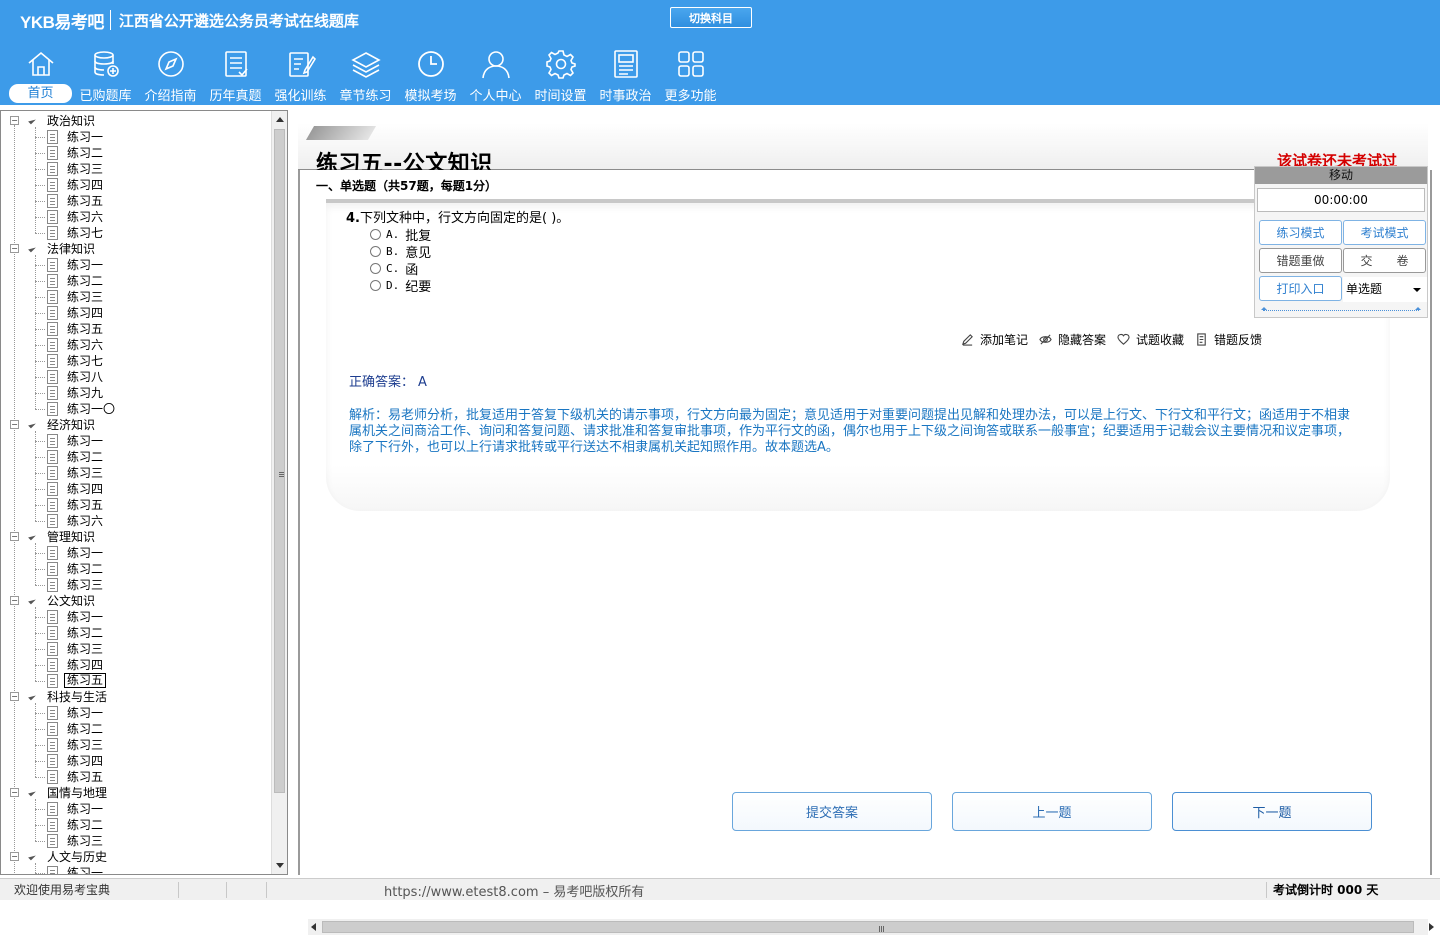 The width and height of the screenshot is (1440, 935). Describe the element at coordinates (341, 133) in the screenshot. I see `title-decoration` at that location.